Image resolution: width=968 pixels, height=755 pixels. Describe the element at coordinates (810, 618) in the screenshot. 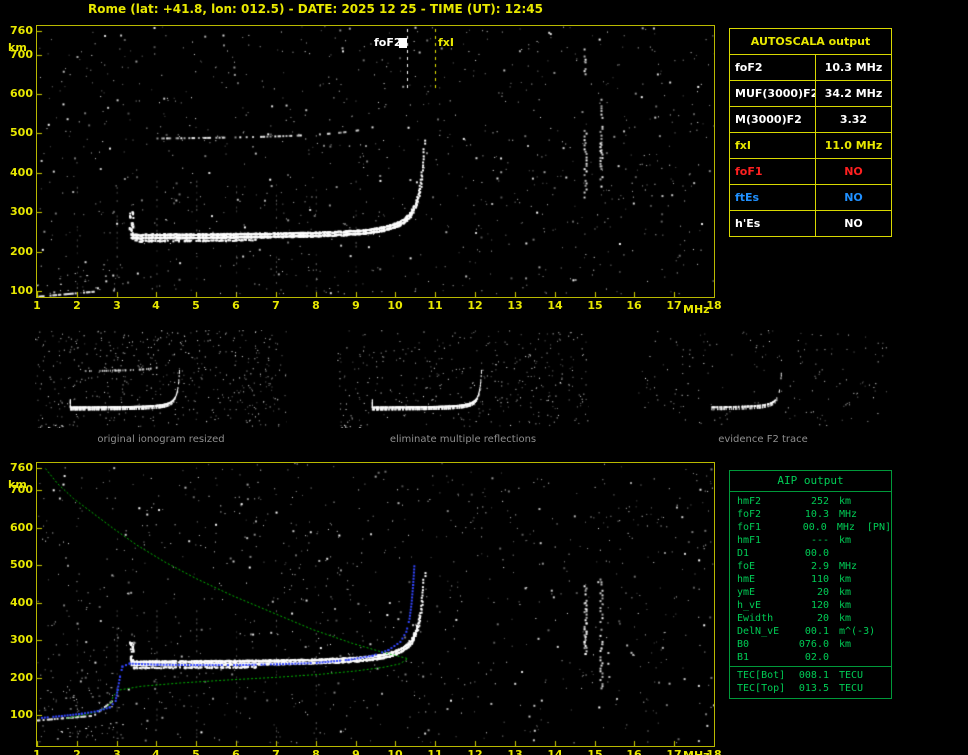

I see `aip-row: Ewidth 20 km` at that location.